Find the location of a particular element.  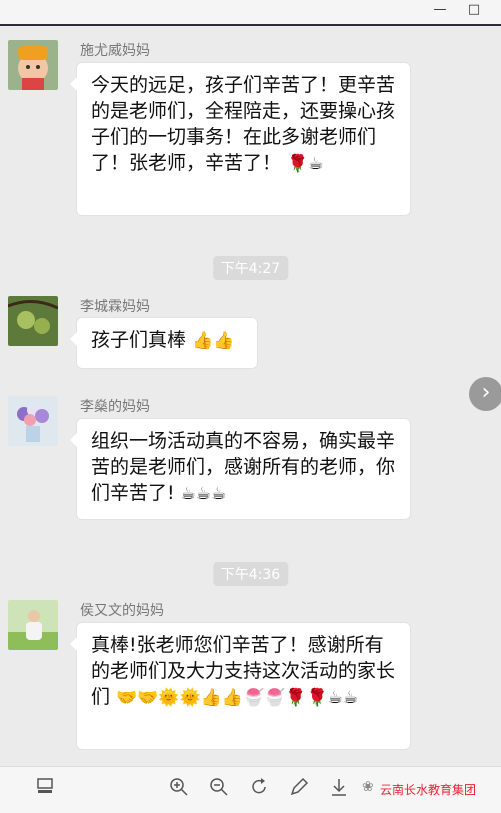

sender-name: 施尤威妈妈 is located at coordinates (115, 51).